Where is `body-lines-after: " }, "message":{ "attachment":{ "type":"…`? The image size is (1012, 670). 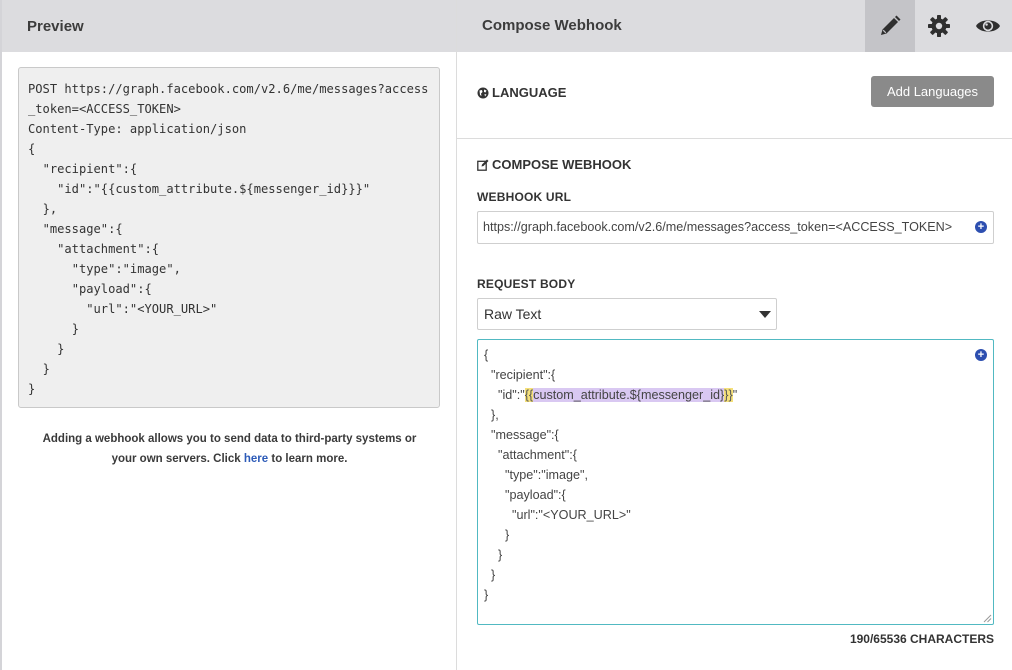 body-lines-after: " }, "message":{ "attachment":{ "type":"… is located at coordinates (611, 495).